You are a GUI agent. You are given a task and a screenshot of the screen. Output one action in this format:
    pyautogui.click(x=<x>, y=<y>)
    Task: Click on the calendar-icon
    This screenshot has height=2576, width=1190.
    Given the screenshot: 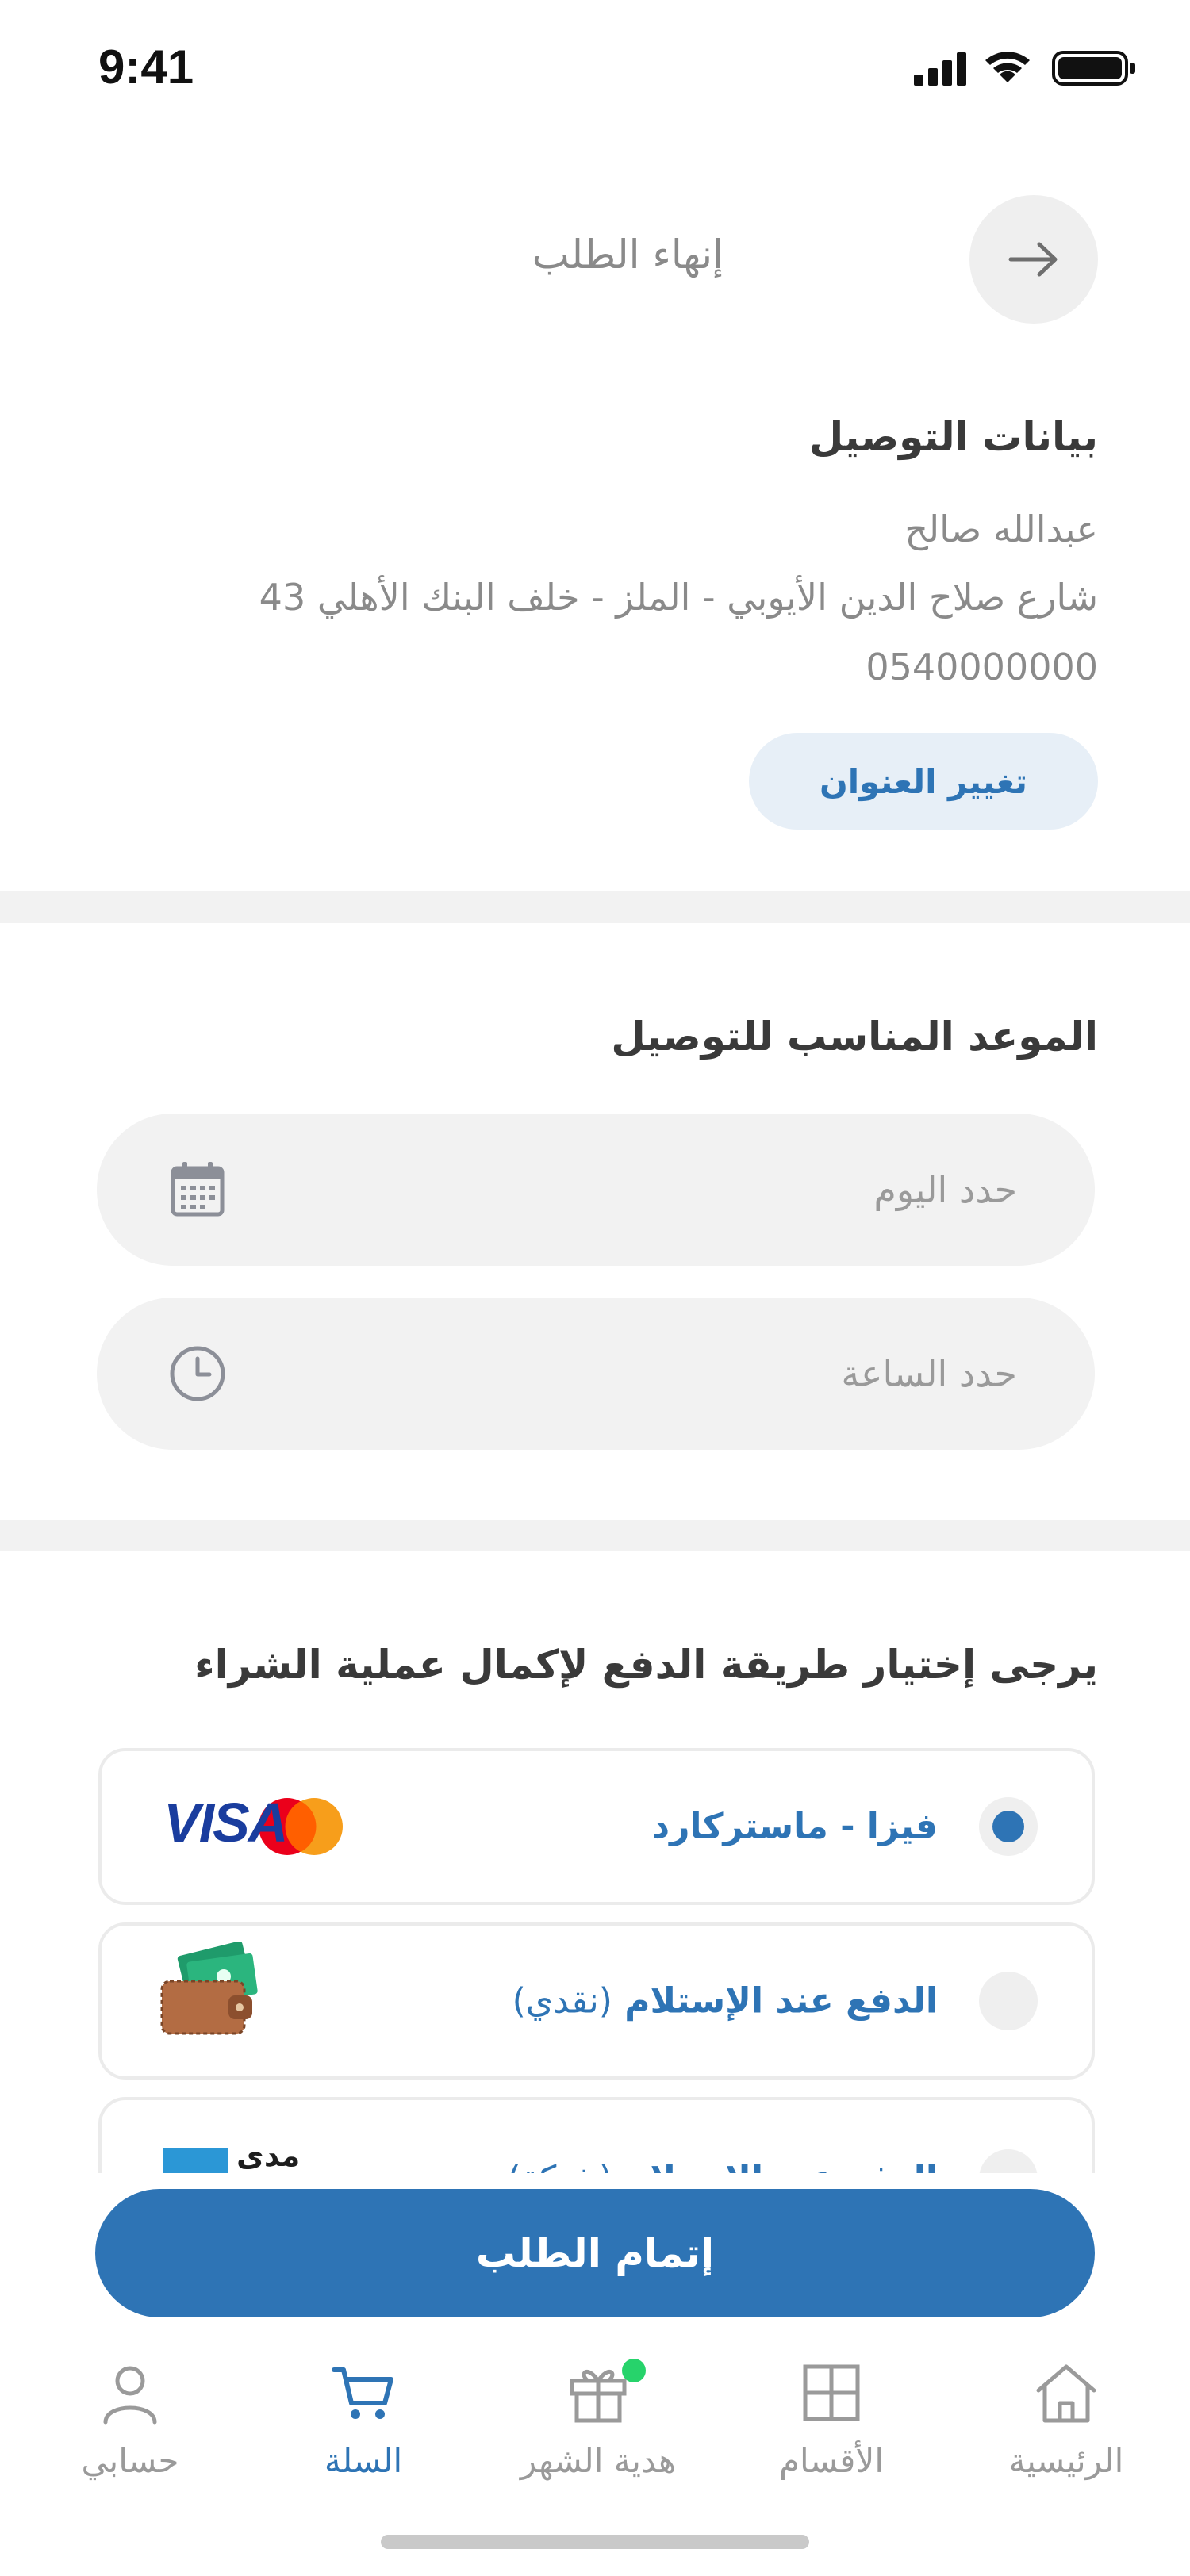 What is the action you would take?
    pyautogui.click(x=198, y=1189)
    